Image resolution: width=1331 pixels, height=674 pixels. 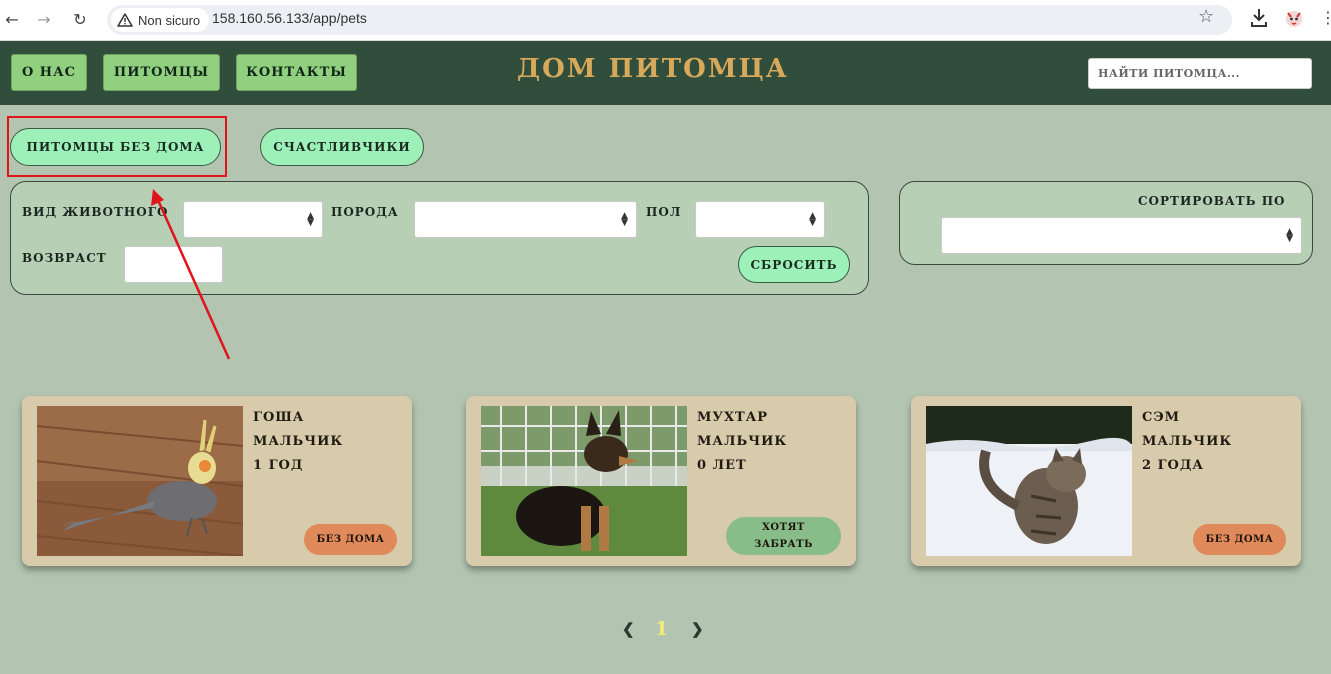 What do you see at coordinates (342, 147) in the screenshot?
I see `tab-lucky-pets: СЧАСТЛИВЧИКИ` at bounding box center [342, 147].